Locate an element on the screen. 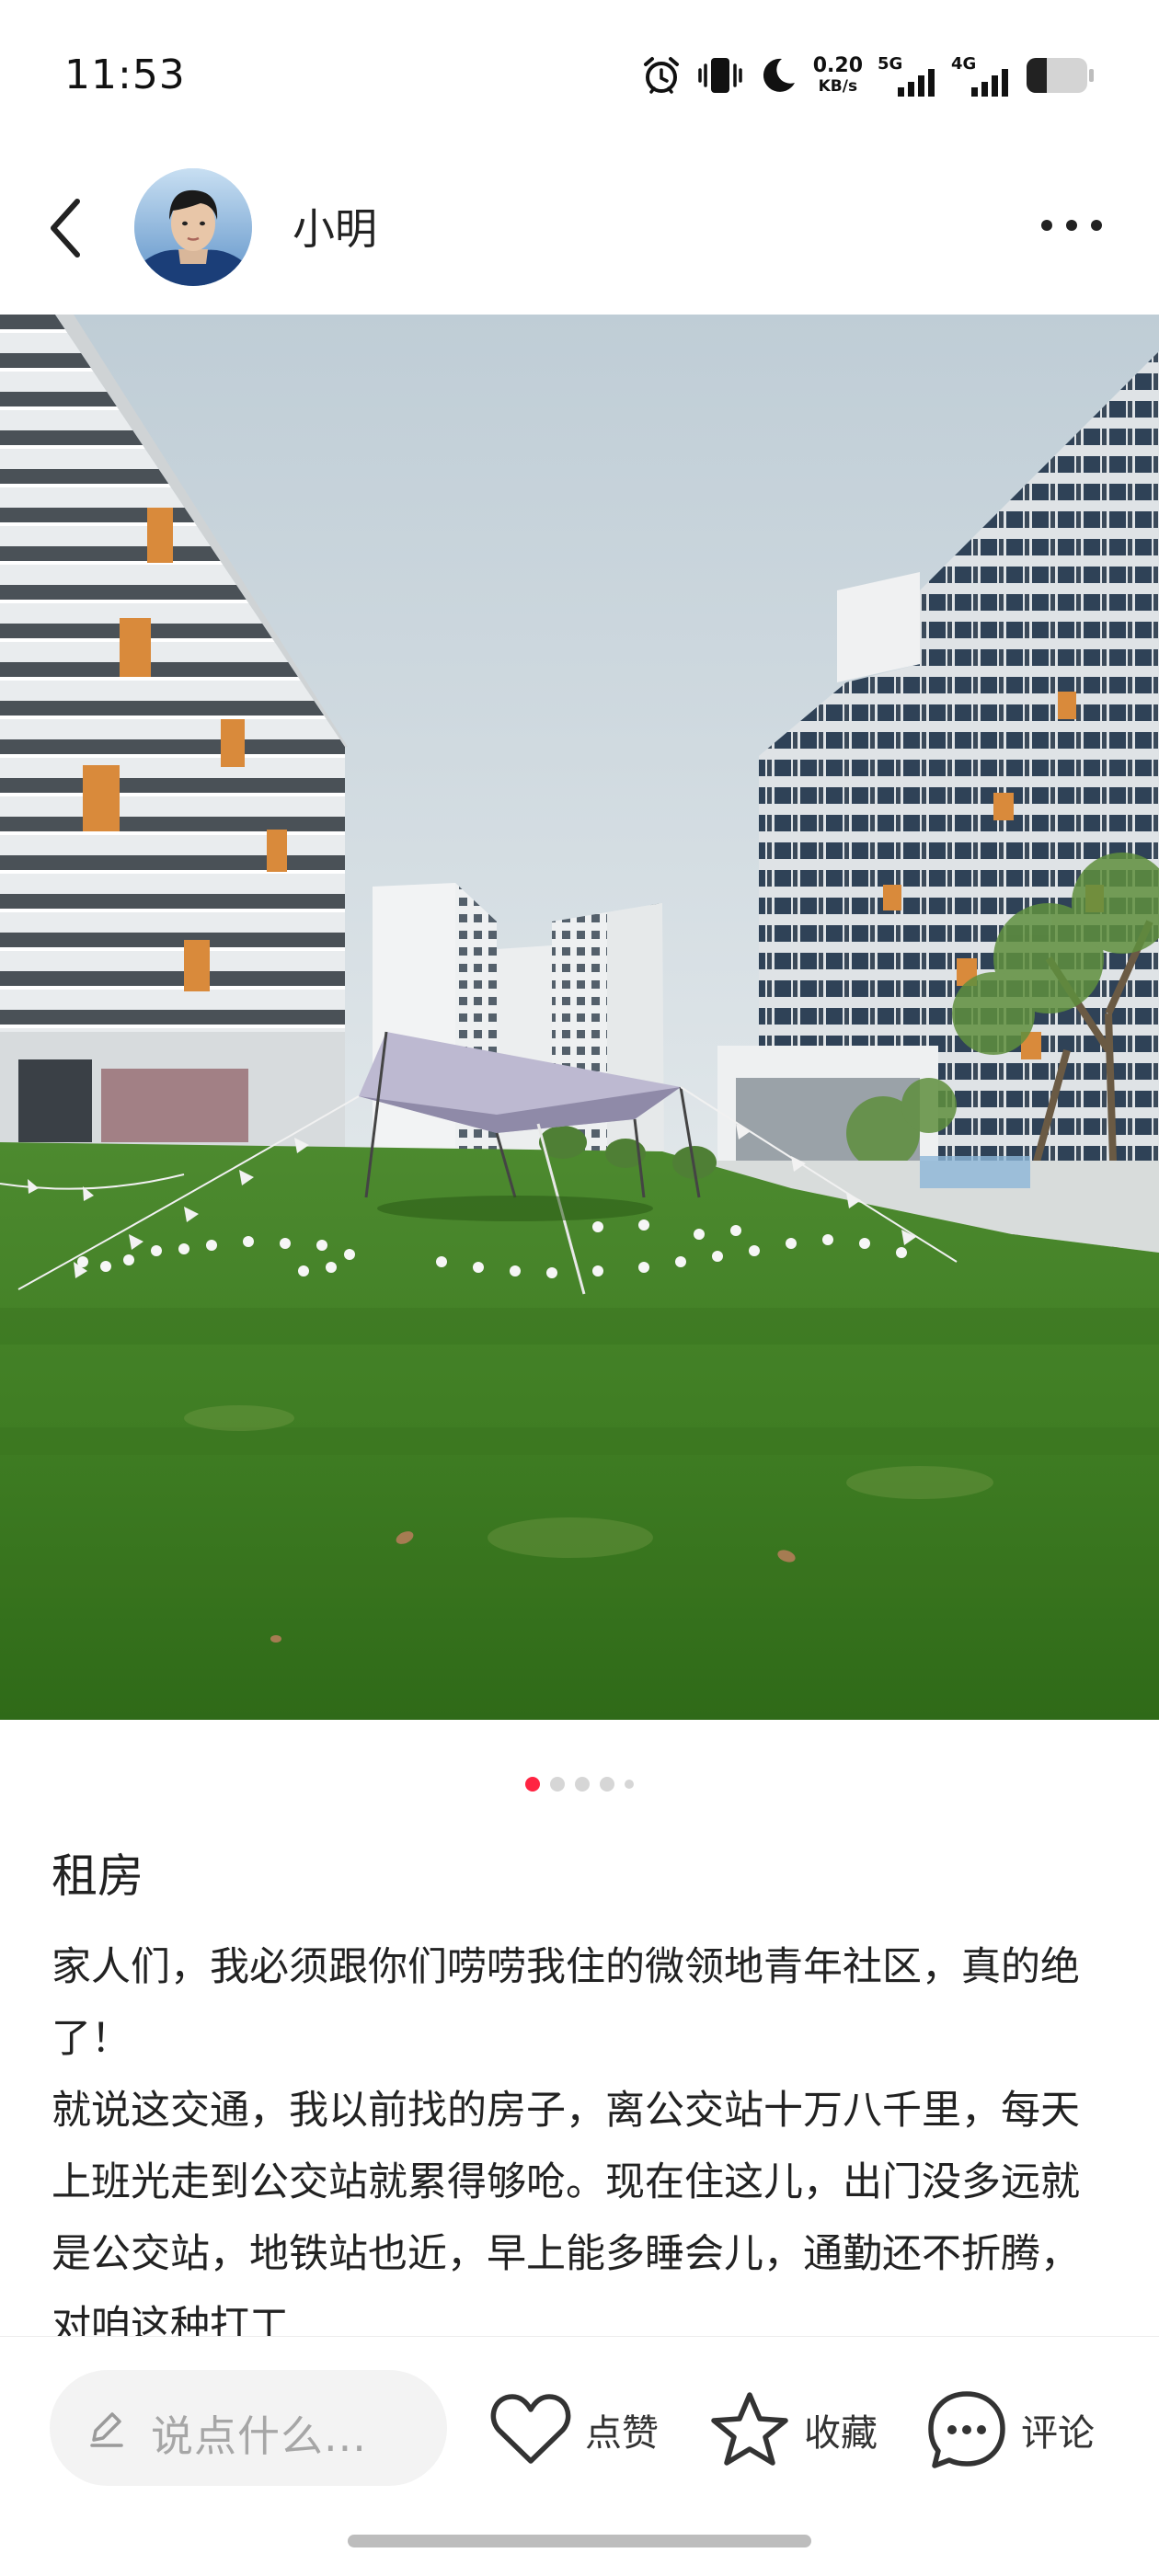 Image resolution: width=1159 pixels, height=2576 pixels. heart-icon is located at coordinates (530, 2429).